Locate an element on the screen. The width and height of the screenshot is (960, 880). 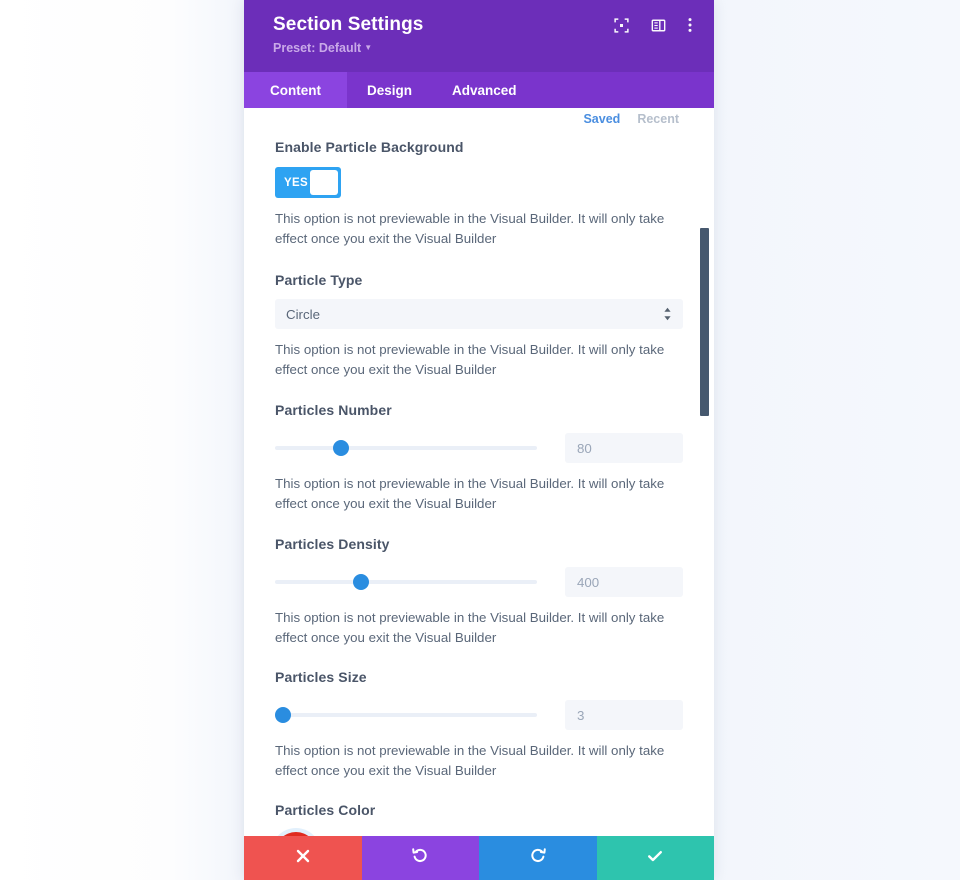
particle-type-select: Circle is located at coordinates (479, 314).